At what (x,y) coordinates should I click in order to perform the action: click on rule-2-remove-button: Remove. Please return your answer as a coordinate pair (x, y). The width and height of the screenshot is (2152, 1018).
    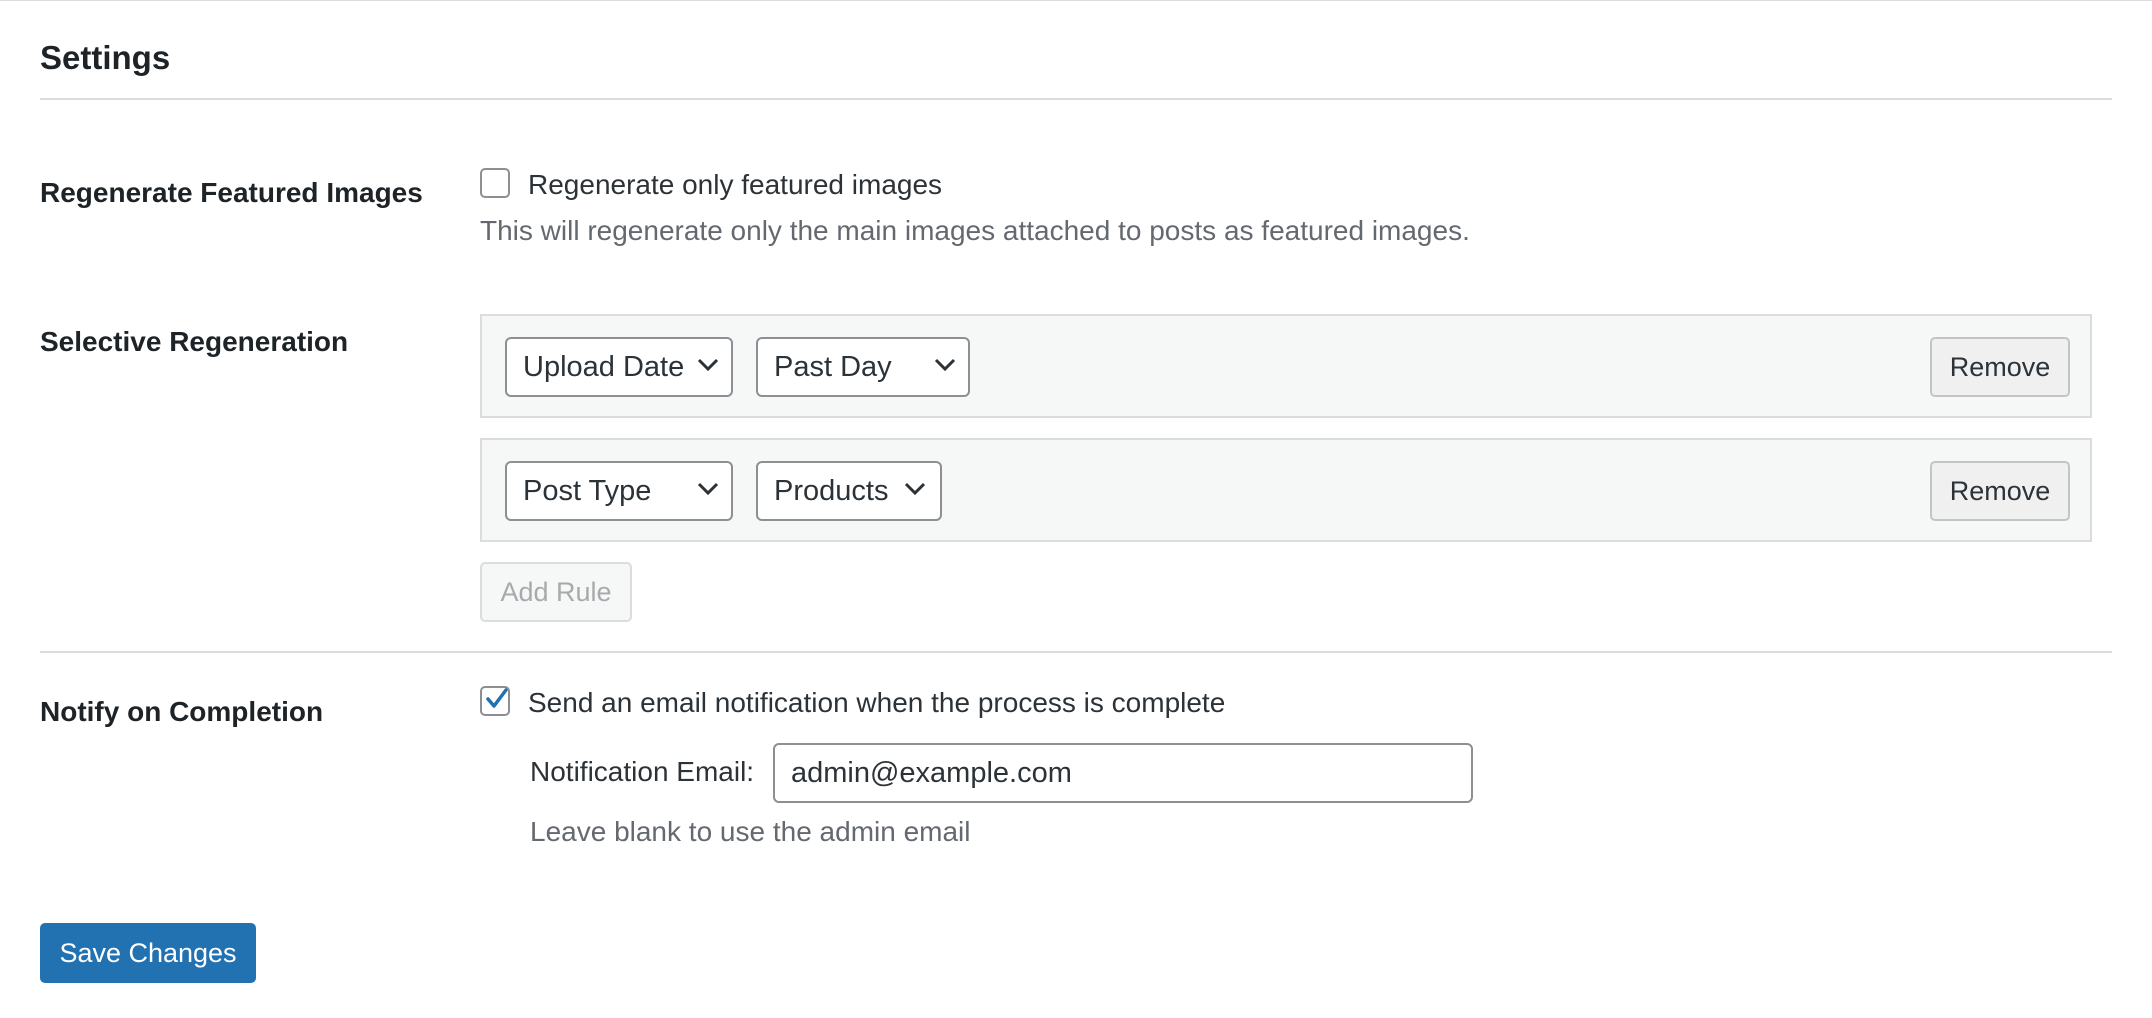
    Looking at the image, I should click on (2000, 491).